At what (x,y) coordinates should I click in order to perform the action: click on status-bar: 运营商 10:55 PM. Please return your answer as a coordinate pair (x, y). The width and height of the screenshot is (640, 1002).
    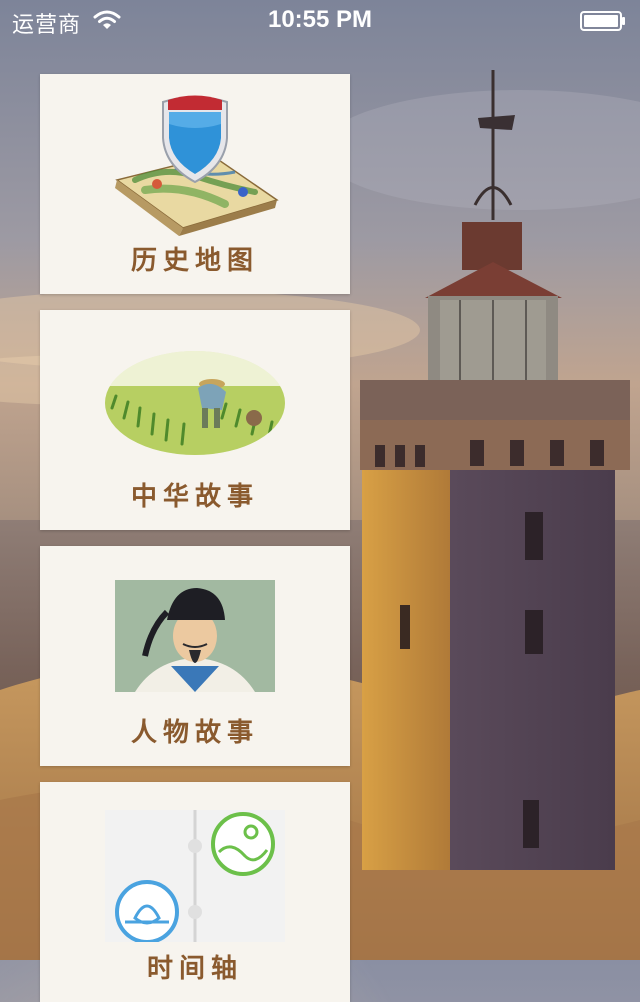
    Looking at the image, I should click on (320, 20).